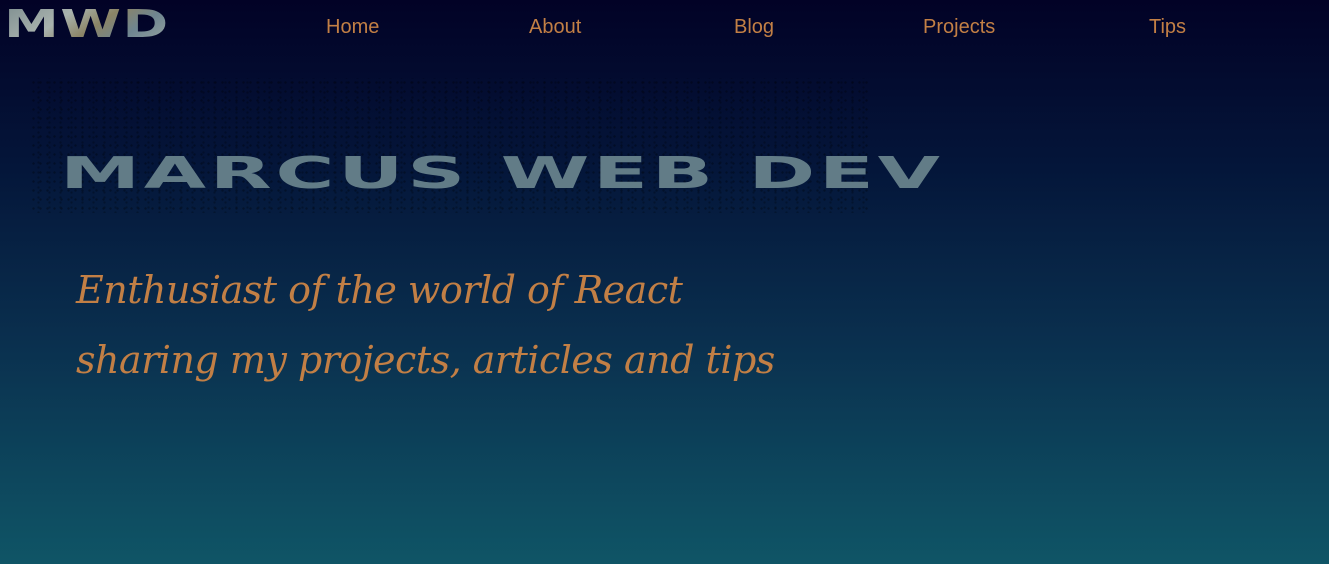 This screenshot has height=564, width=1329. What do you see at coordinates (1167, 27) in the screenshot?
I see `nav-tips: Tips` at bounding box center [1167, 27].